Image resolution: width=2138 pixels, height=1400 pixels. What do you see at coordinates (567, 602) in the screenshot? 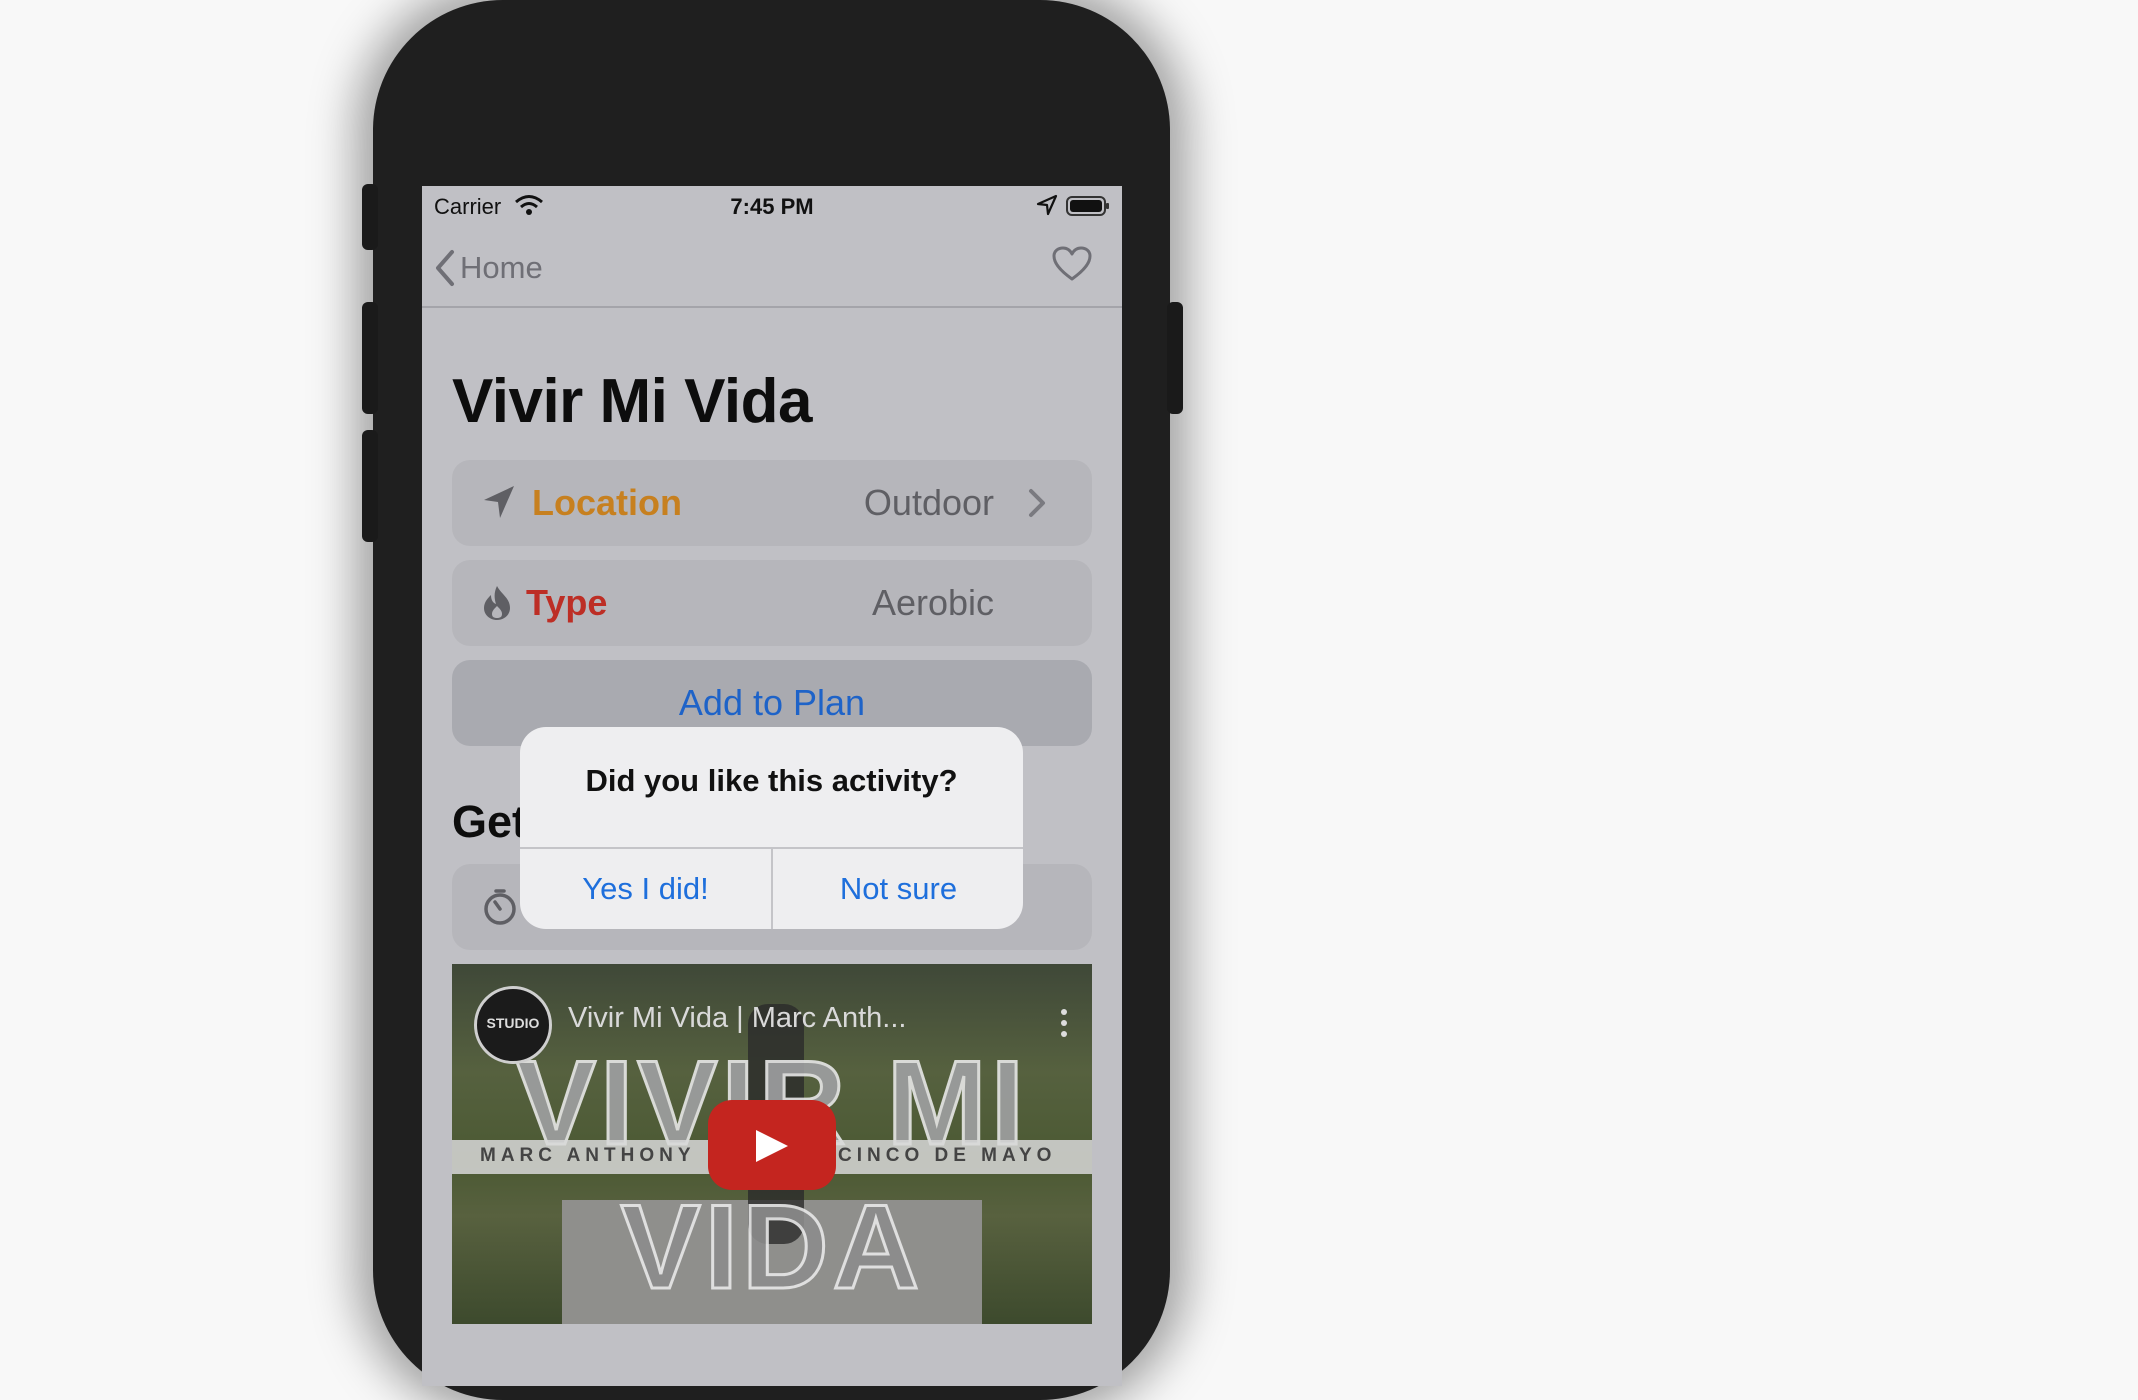
I see `type-label: Type` at bounding box center [567, 602].